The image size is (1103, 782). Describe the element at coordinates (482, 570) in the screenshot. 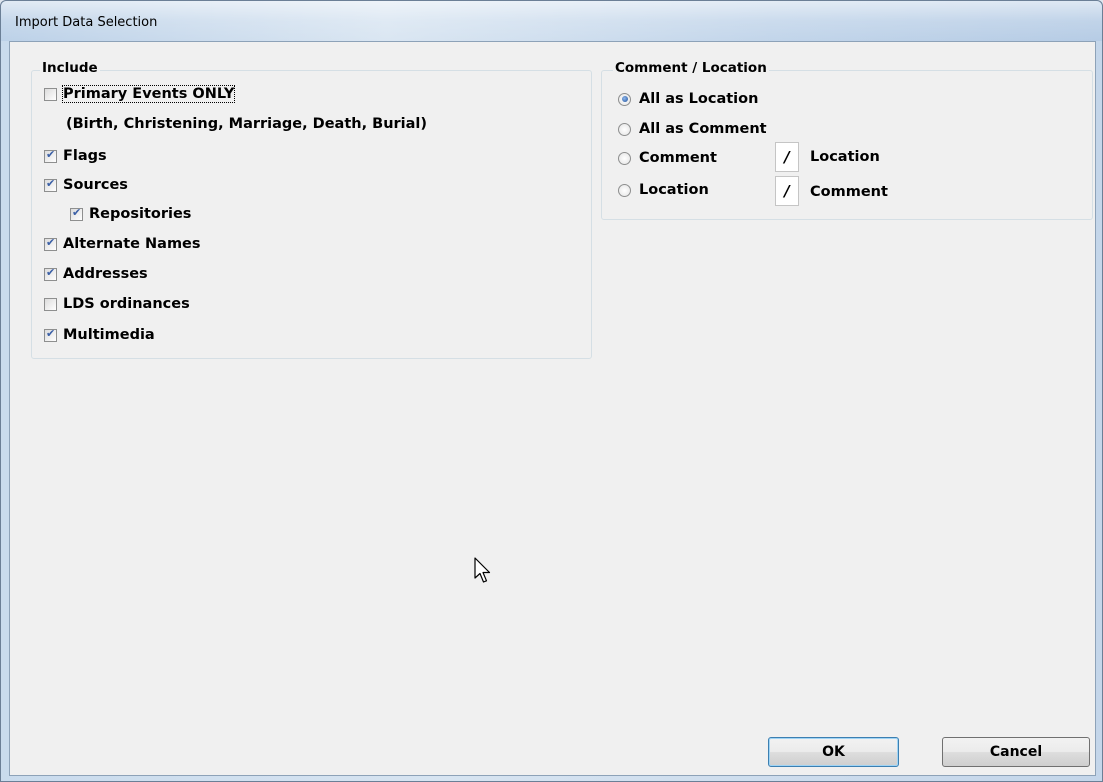

I see `mouse-pointer-icon` at that location.